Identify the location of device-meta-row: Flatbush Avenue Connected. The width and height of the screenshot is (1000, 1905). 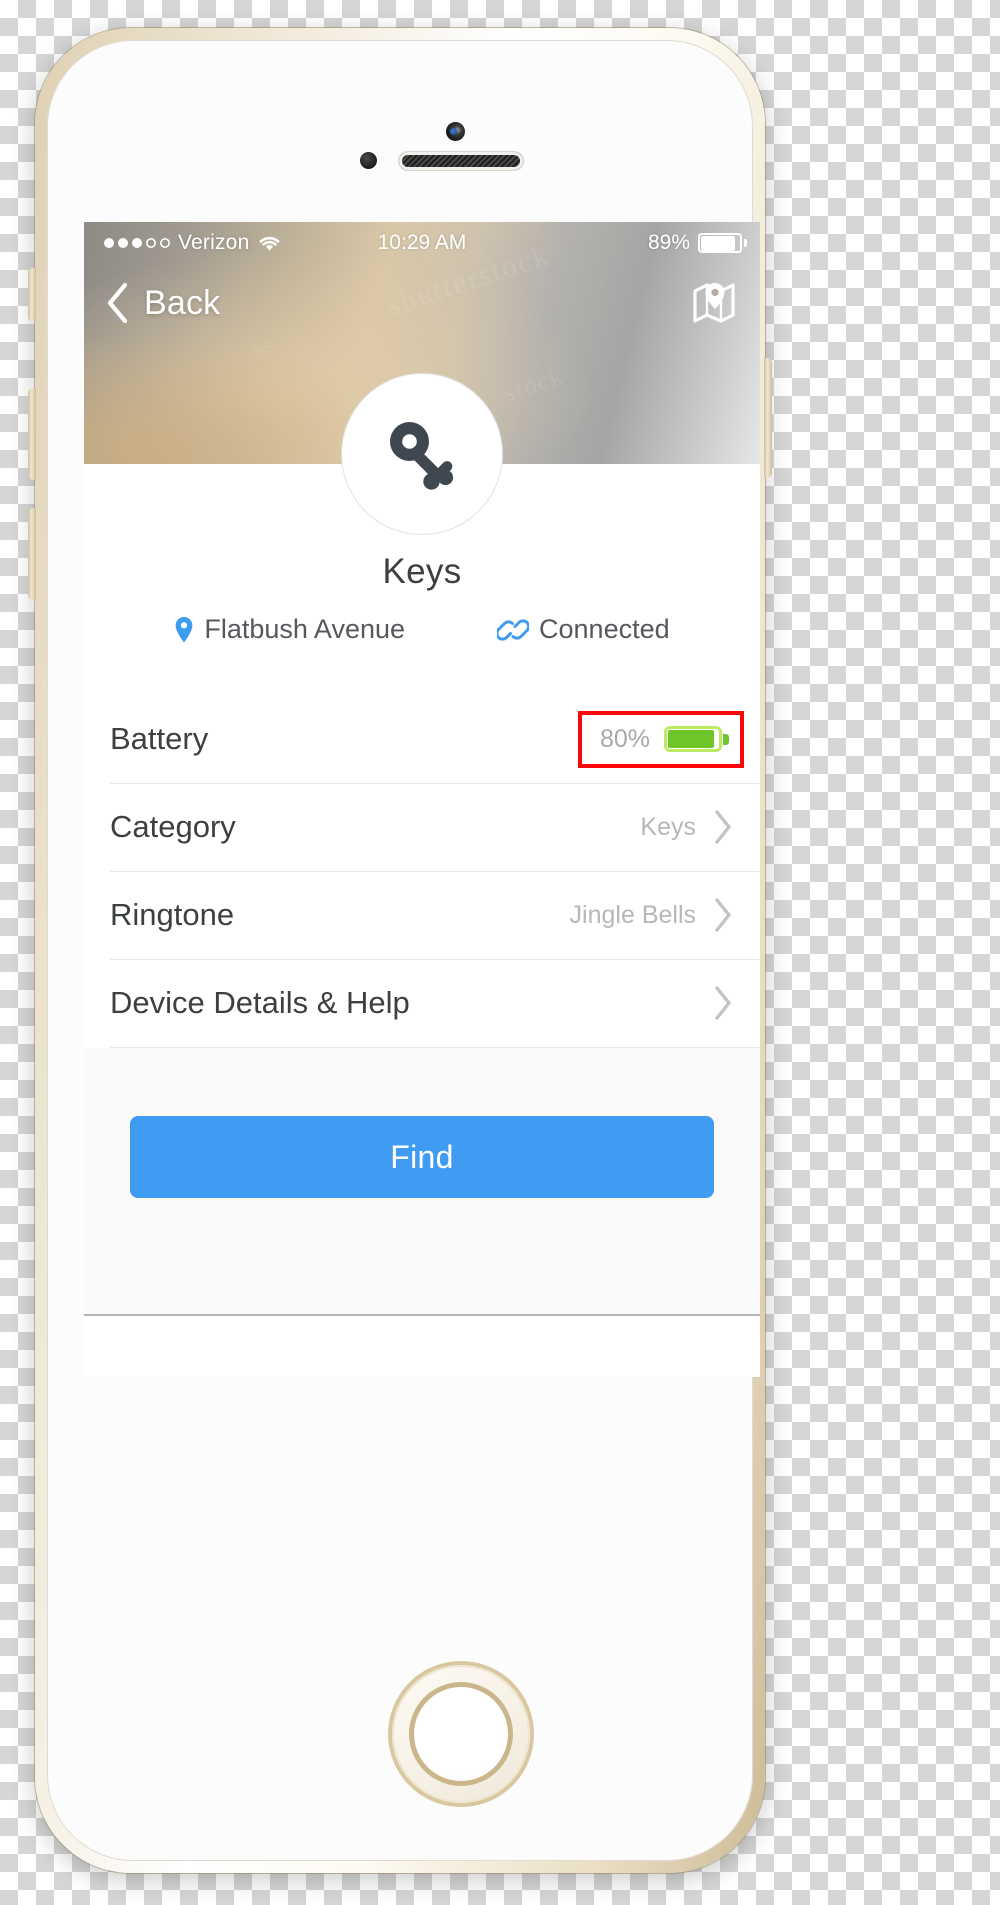
(422, 629).